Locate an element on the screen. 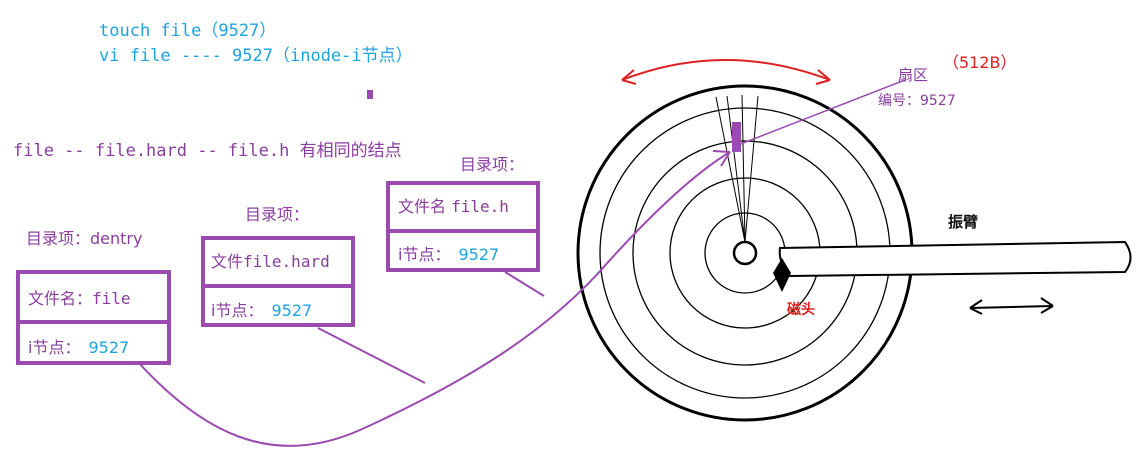 This screenshot has width=1136, height=457. dentry-name-row: 文件名：file is located at coordinates (93, 299).